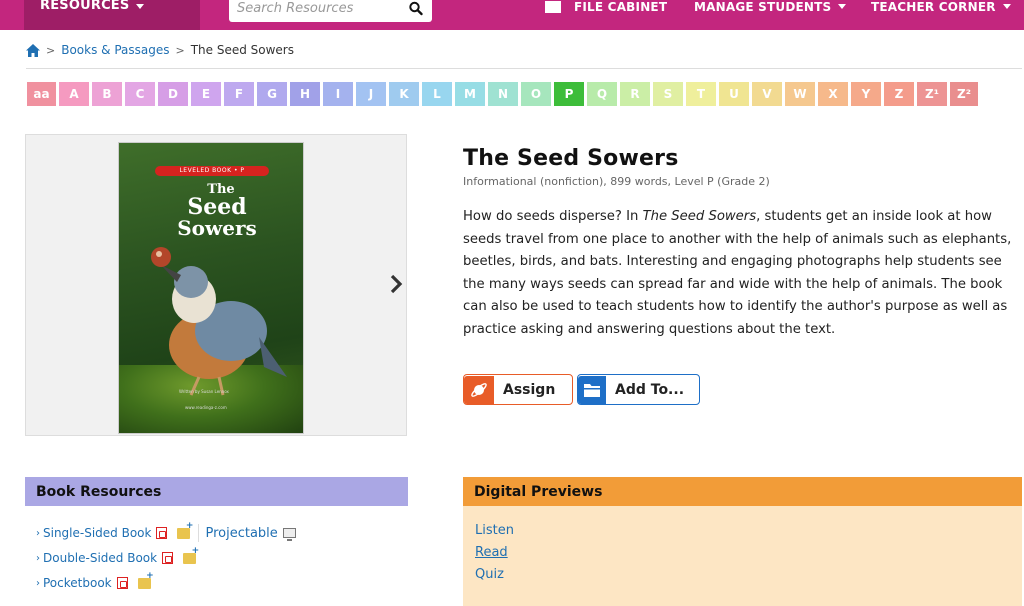 The height and width of the screenshot is (606, 1024). I want to click on level-g-button: G, so click(272, 94).